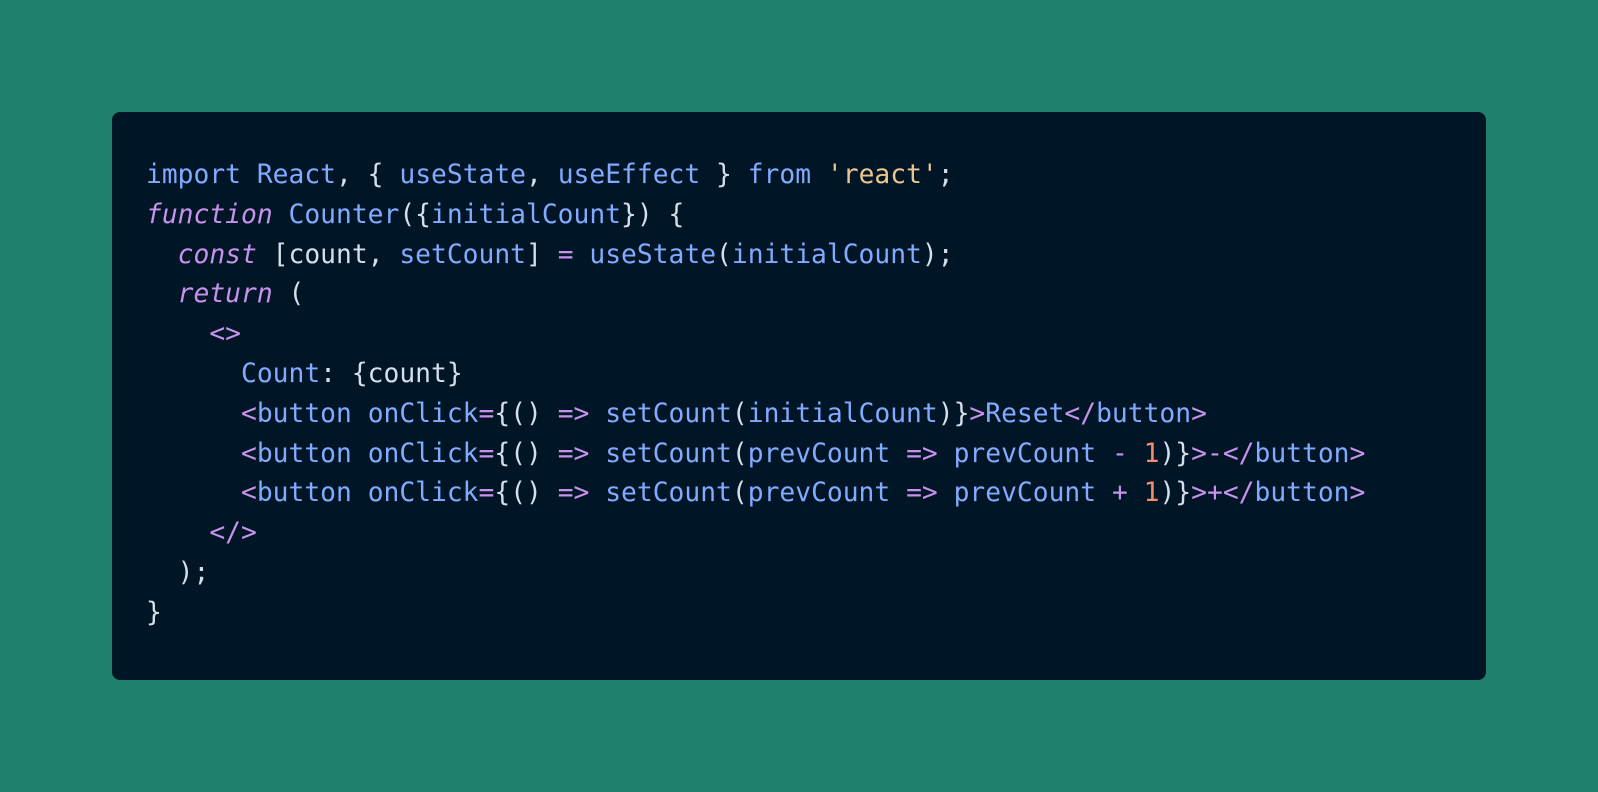 This screenshot has height=792, width=1598. Describe the element at coordinates (209, 214) in the screenshot. I see `code-token: function` at that location.